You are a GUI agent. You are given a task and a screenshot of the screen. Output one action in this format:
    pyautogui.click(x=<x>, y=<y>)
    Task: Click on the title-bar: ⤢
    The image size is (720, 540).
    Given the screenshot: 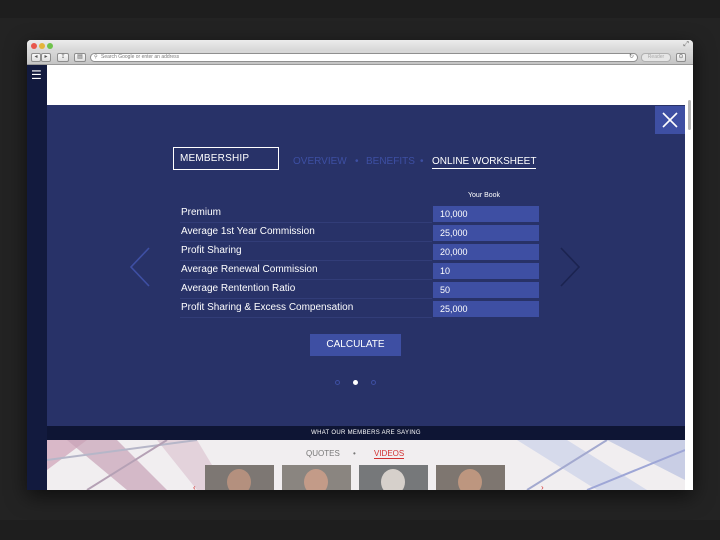 What is the action you would take?
    pyautogui.click(x=360, y=45)
    